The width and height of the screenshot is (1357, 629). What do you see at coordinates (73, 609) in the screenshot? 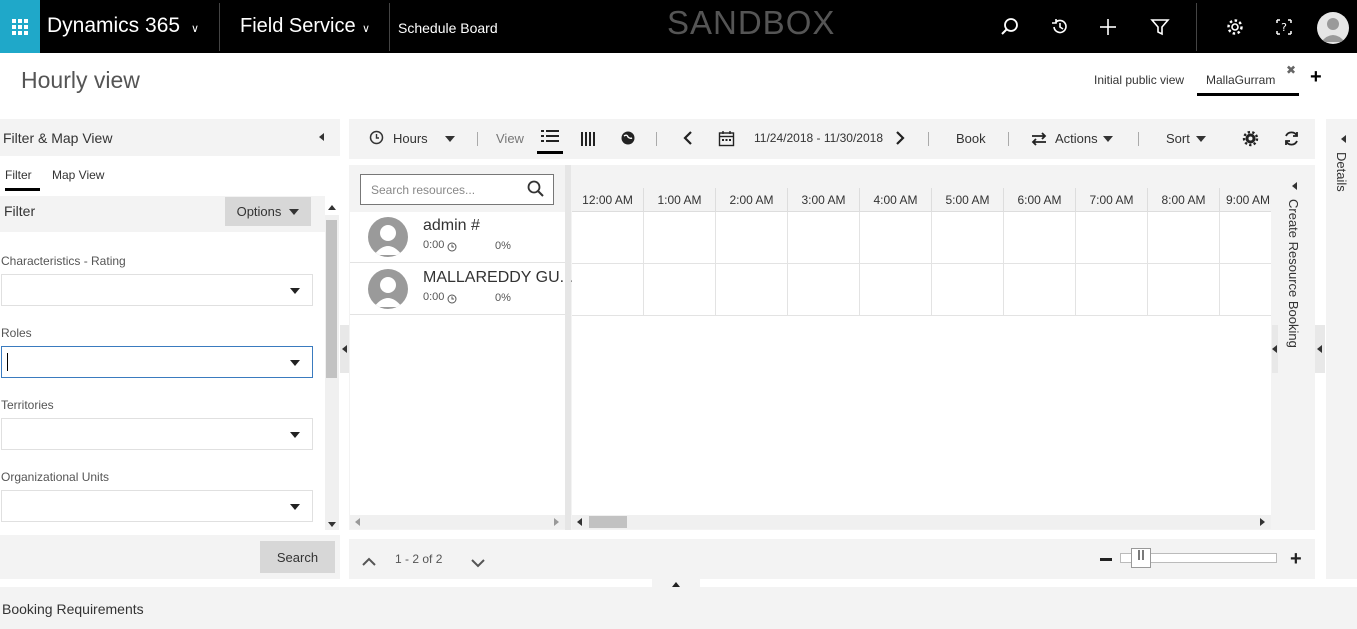
I see `booking-requirements-label: Booking Requirements` at bounding box center [73, 609].